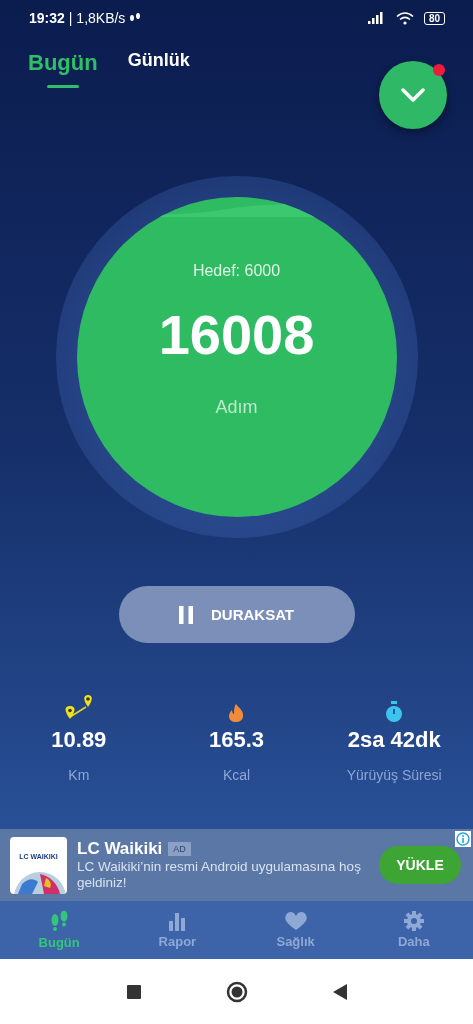 The image size is (473, 1024). Describe the element at coordinates (236, 991) in the screenshot. I see `home-icon` at that location.